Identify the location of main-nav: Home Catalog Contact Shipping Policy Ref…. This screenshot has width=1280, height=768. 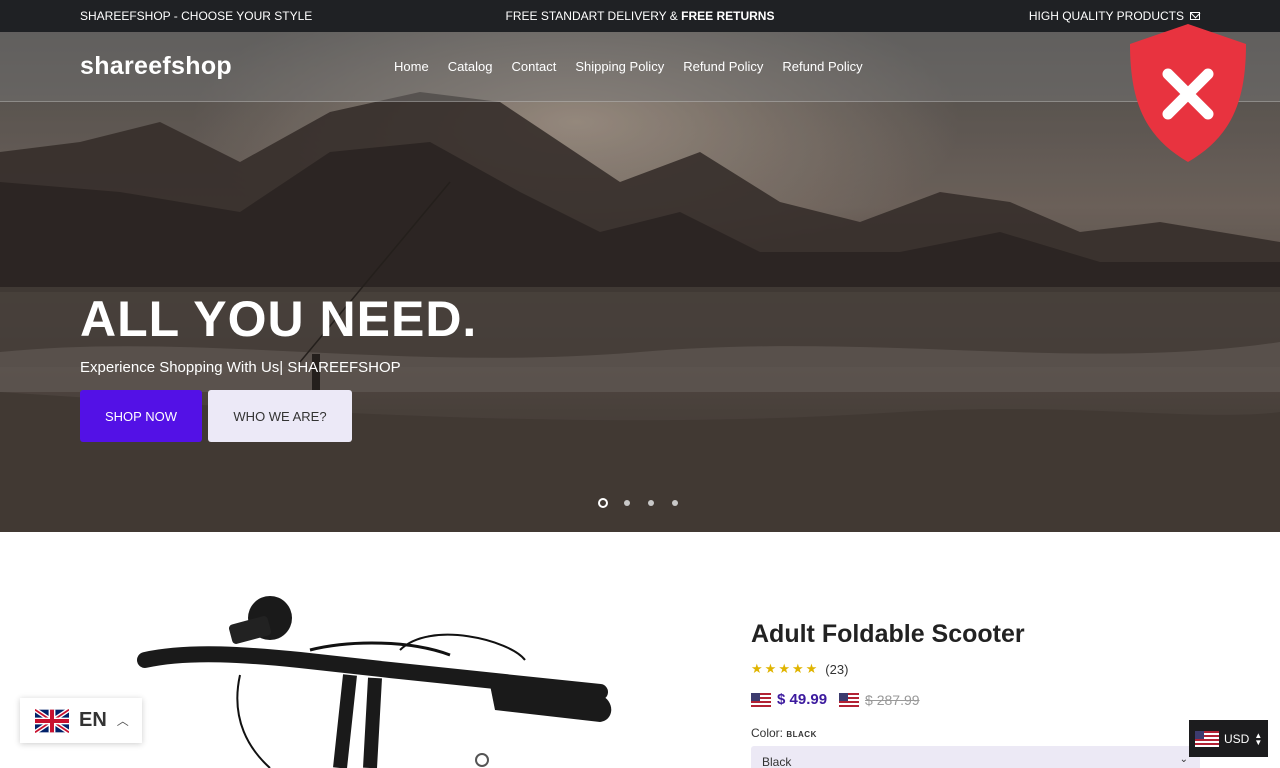
(628, 66).